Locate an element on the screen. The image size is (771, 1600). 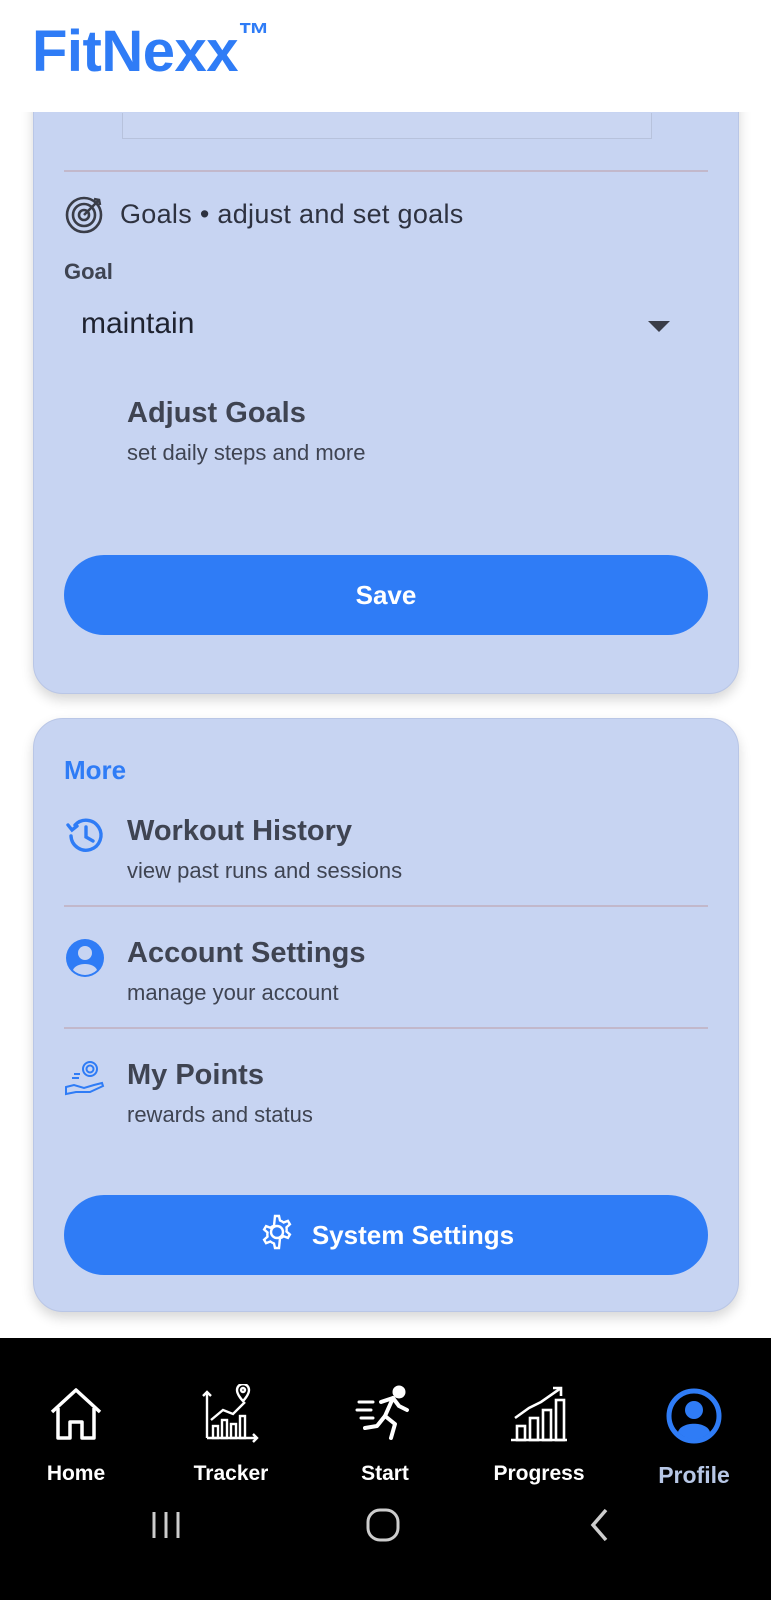
points-hand-icon is located at coordinates (85, 1080).